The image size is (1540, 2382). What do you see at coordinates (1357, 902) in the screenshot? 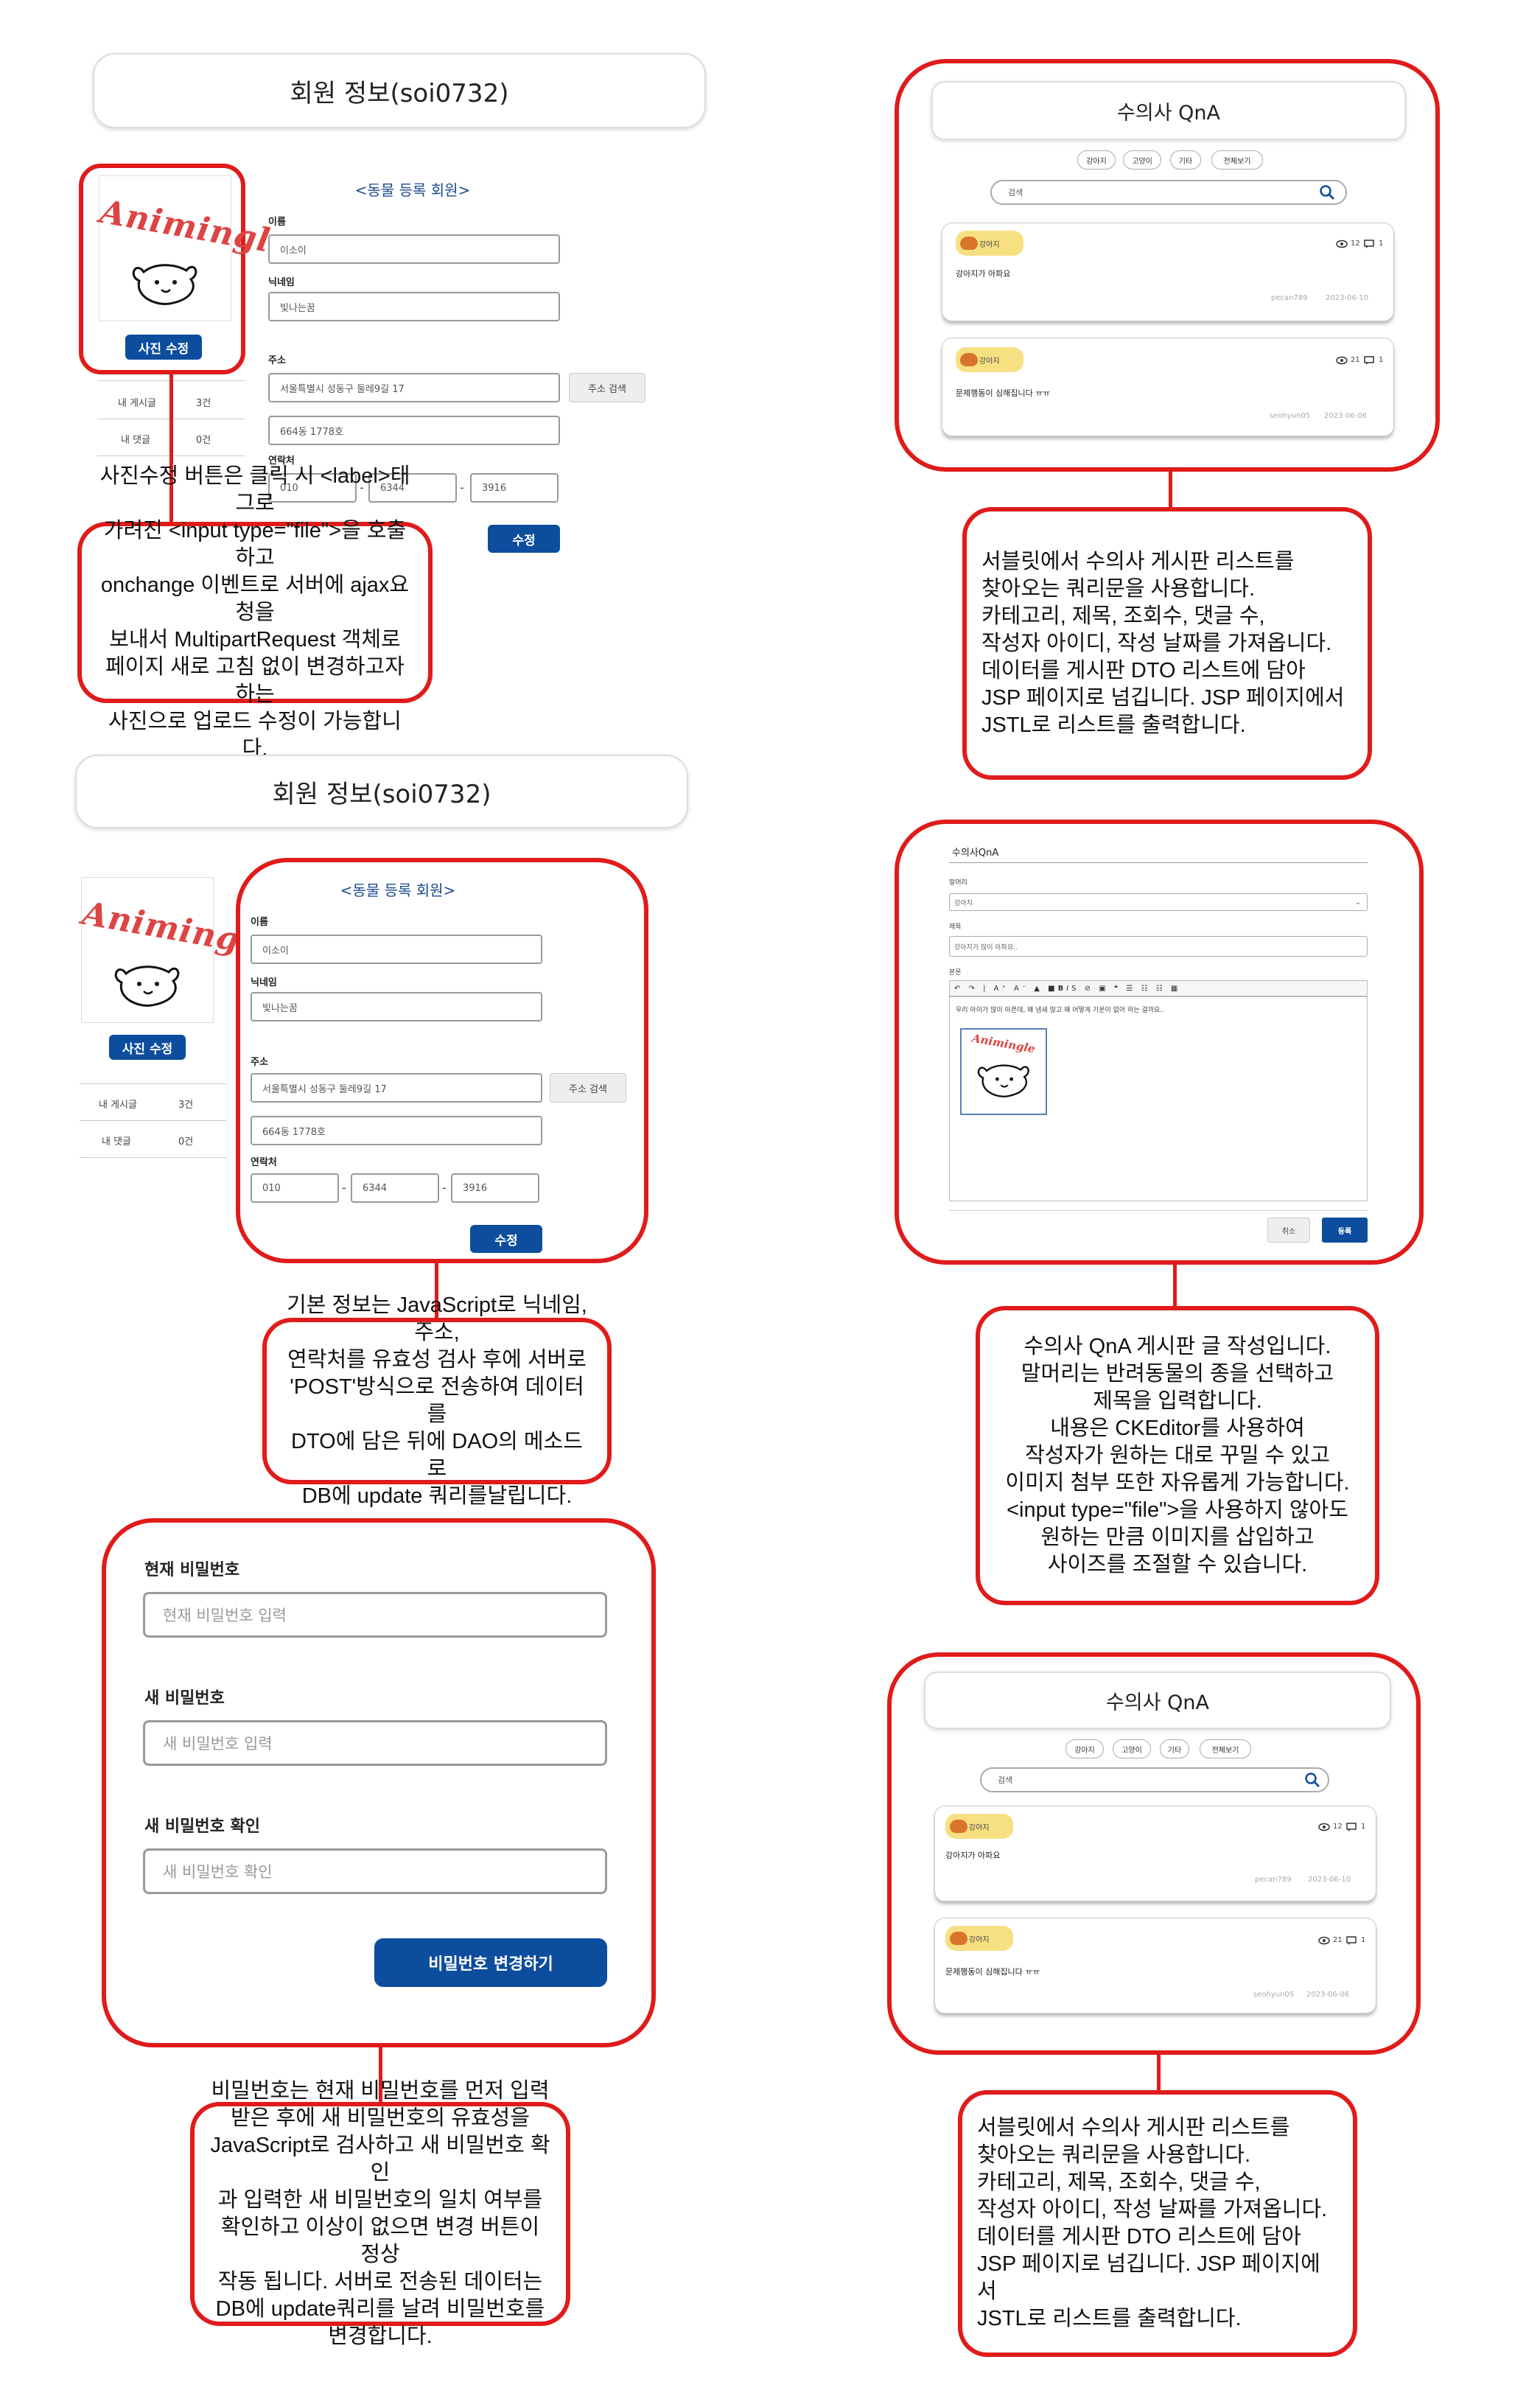
I see `chevron-down-icon: ⌄` at bounding box center [1357, 902].